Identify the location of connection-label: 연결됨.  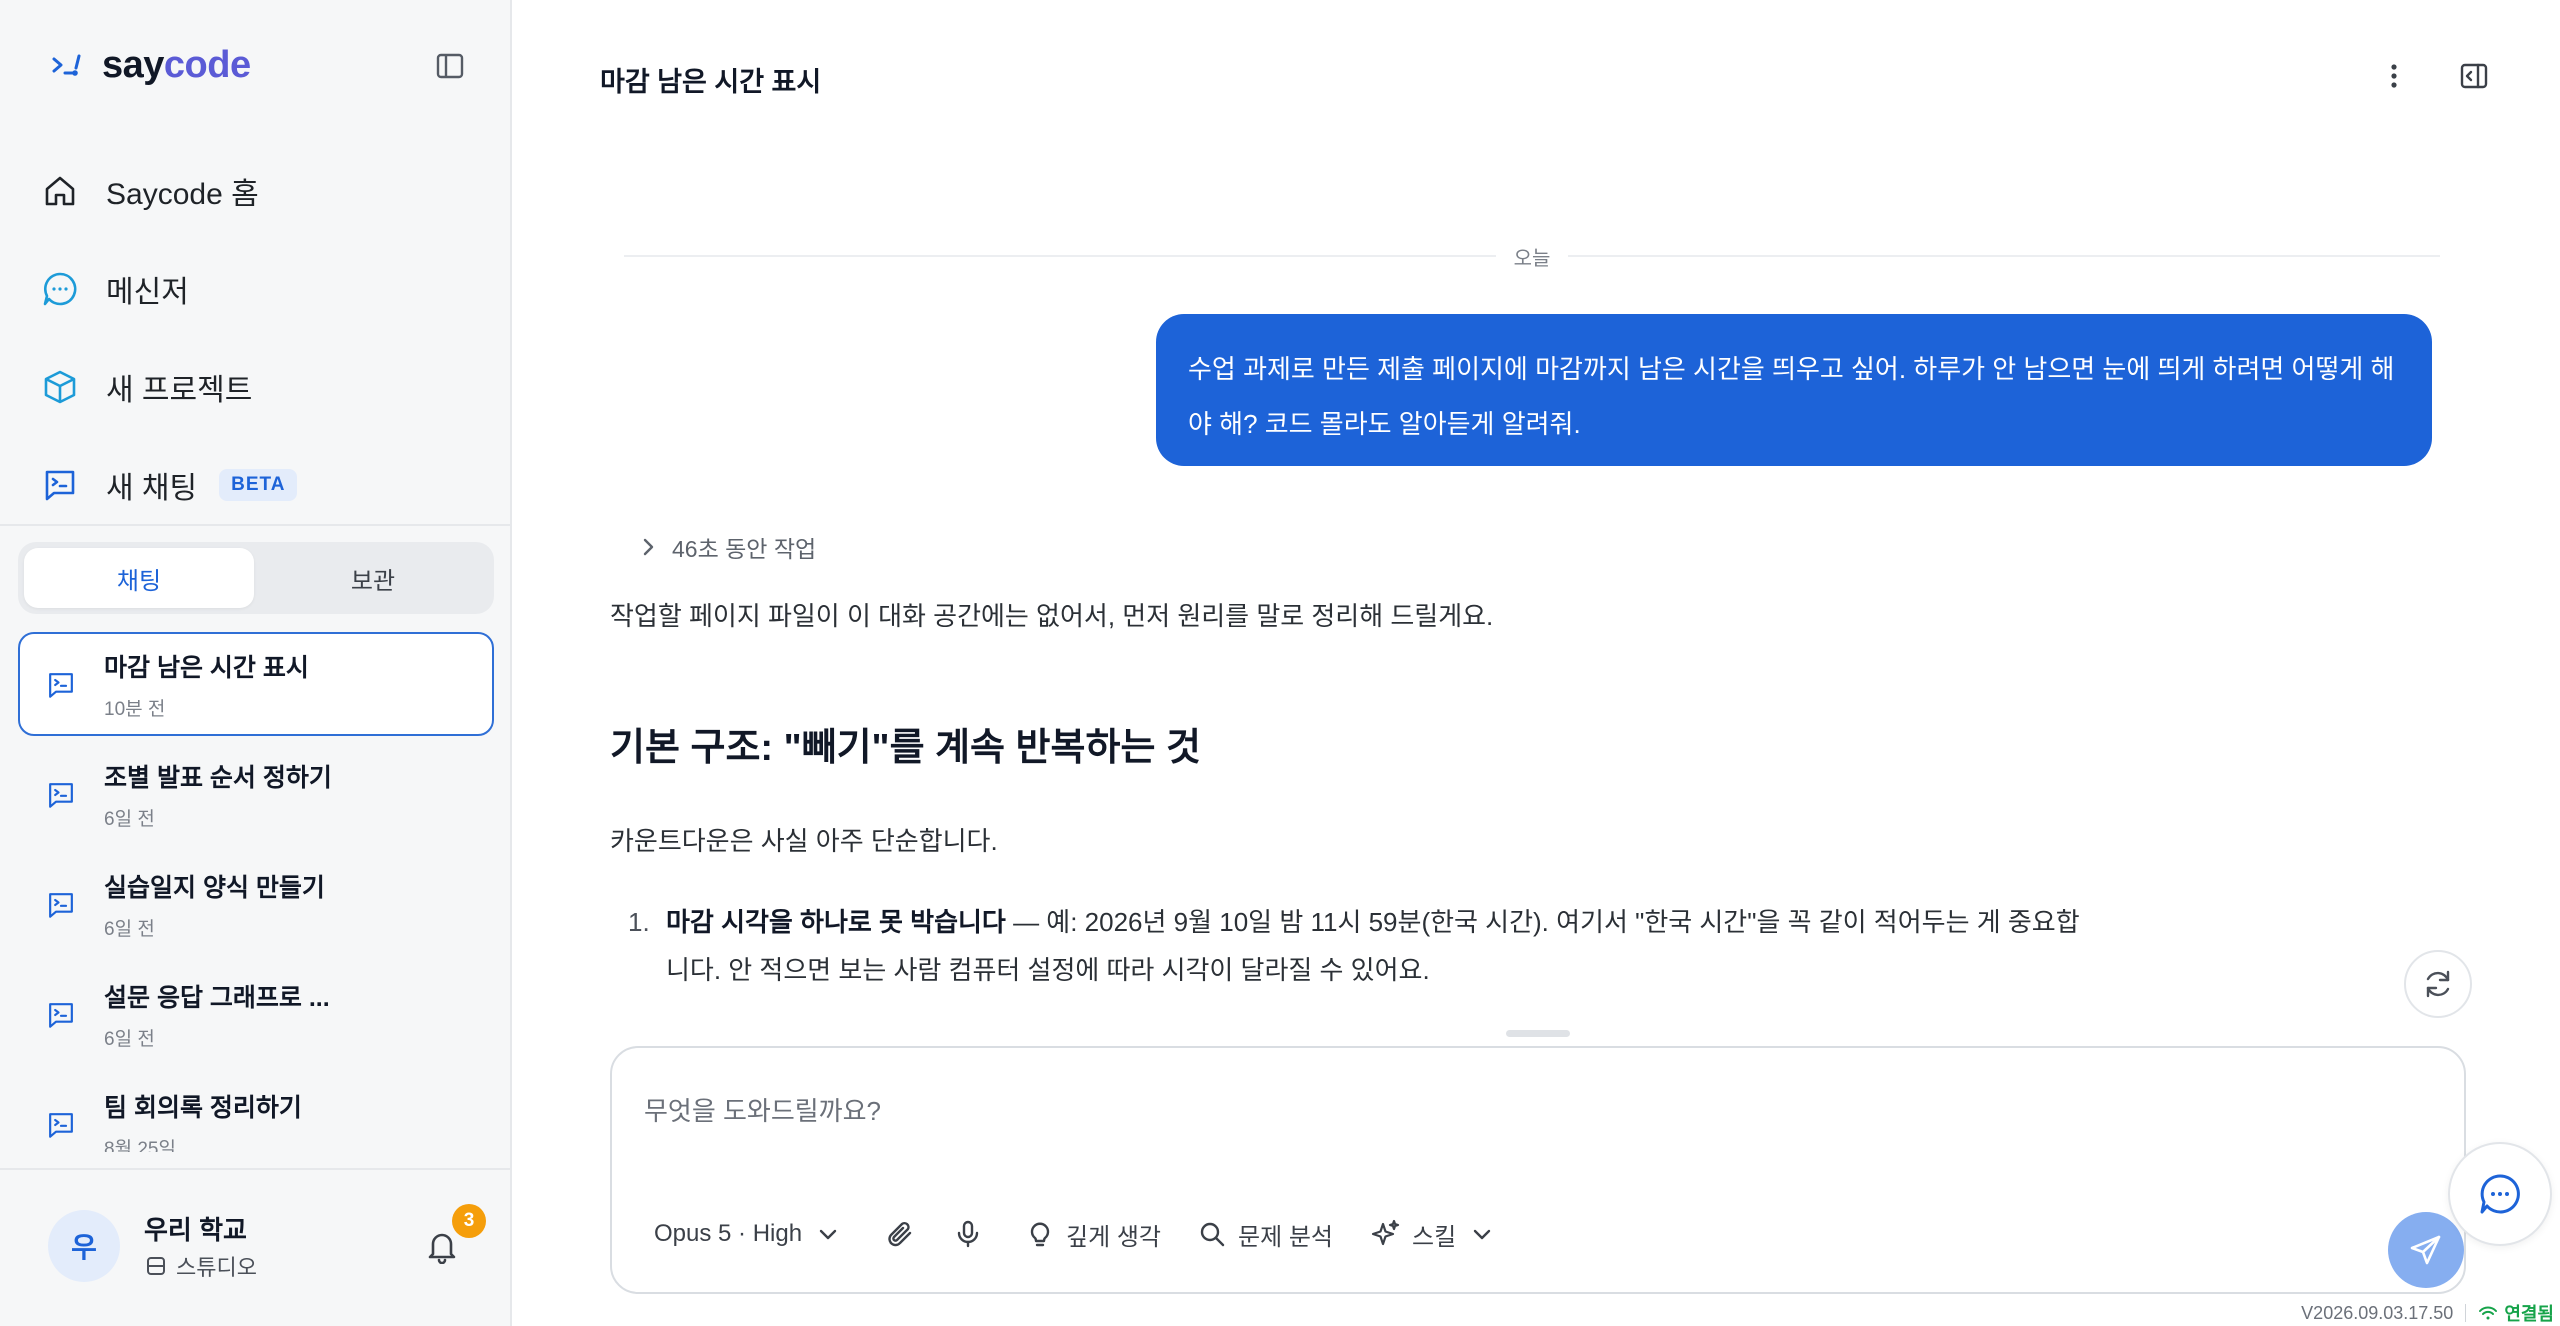
(2529, 1314).